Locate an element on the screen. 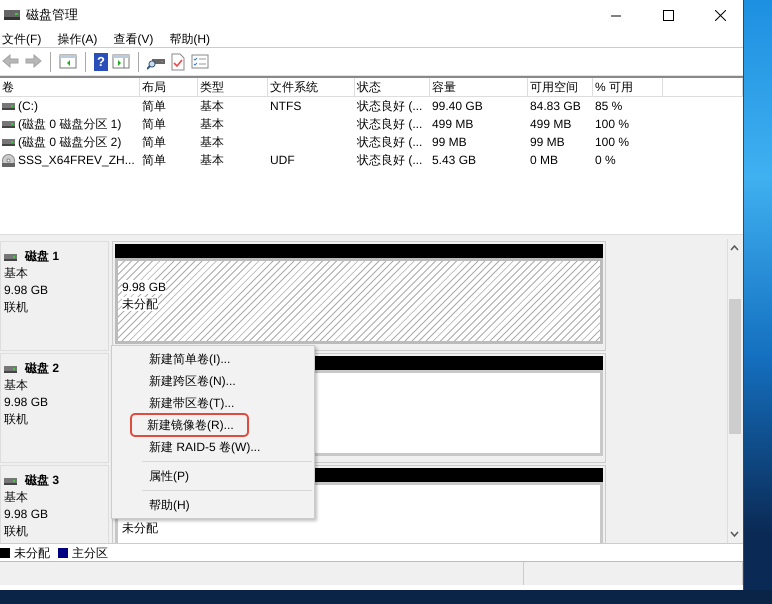 This screenshot has width=772, height=604. disk-info-panel: 磁盘 1 基本 9.98 GB 联机 is located at coordinates (54, 296).